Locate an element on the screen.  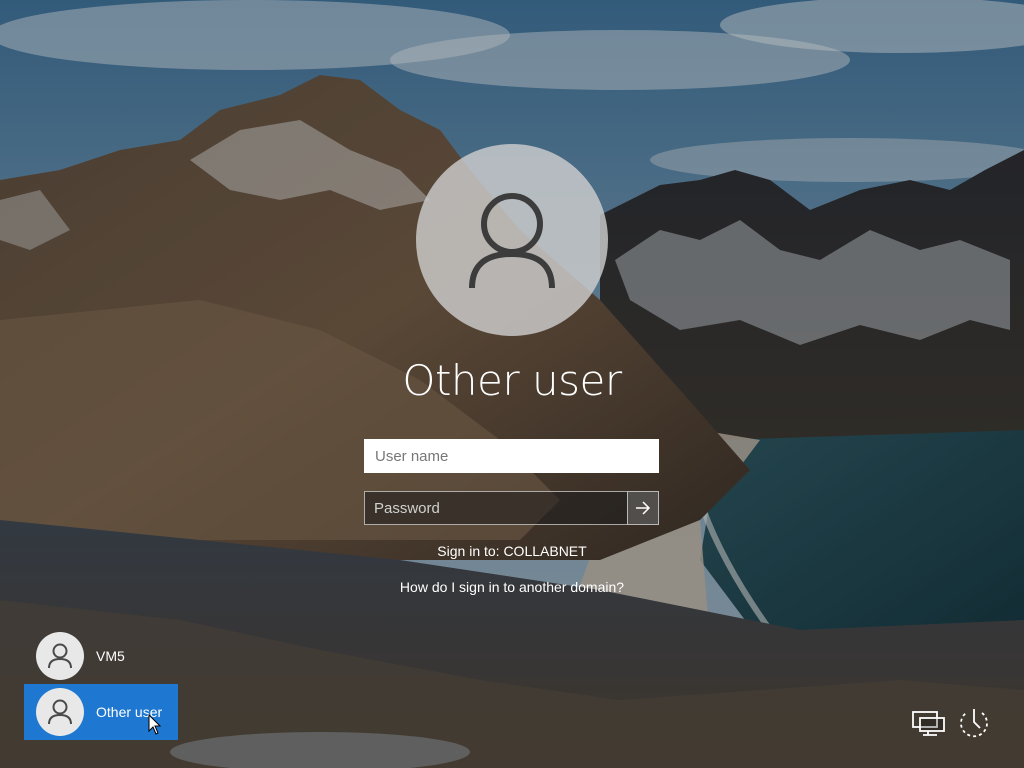
submit-button is located at coordinates (643, 508).